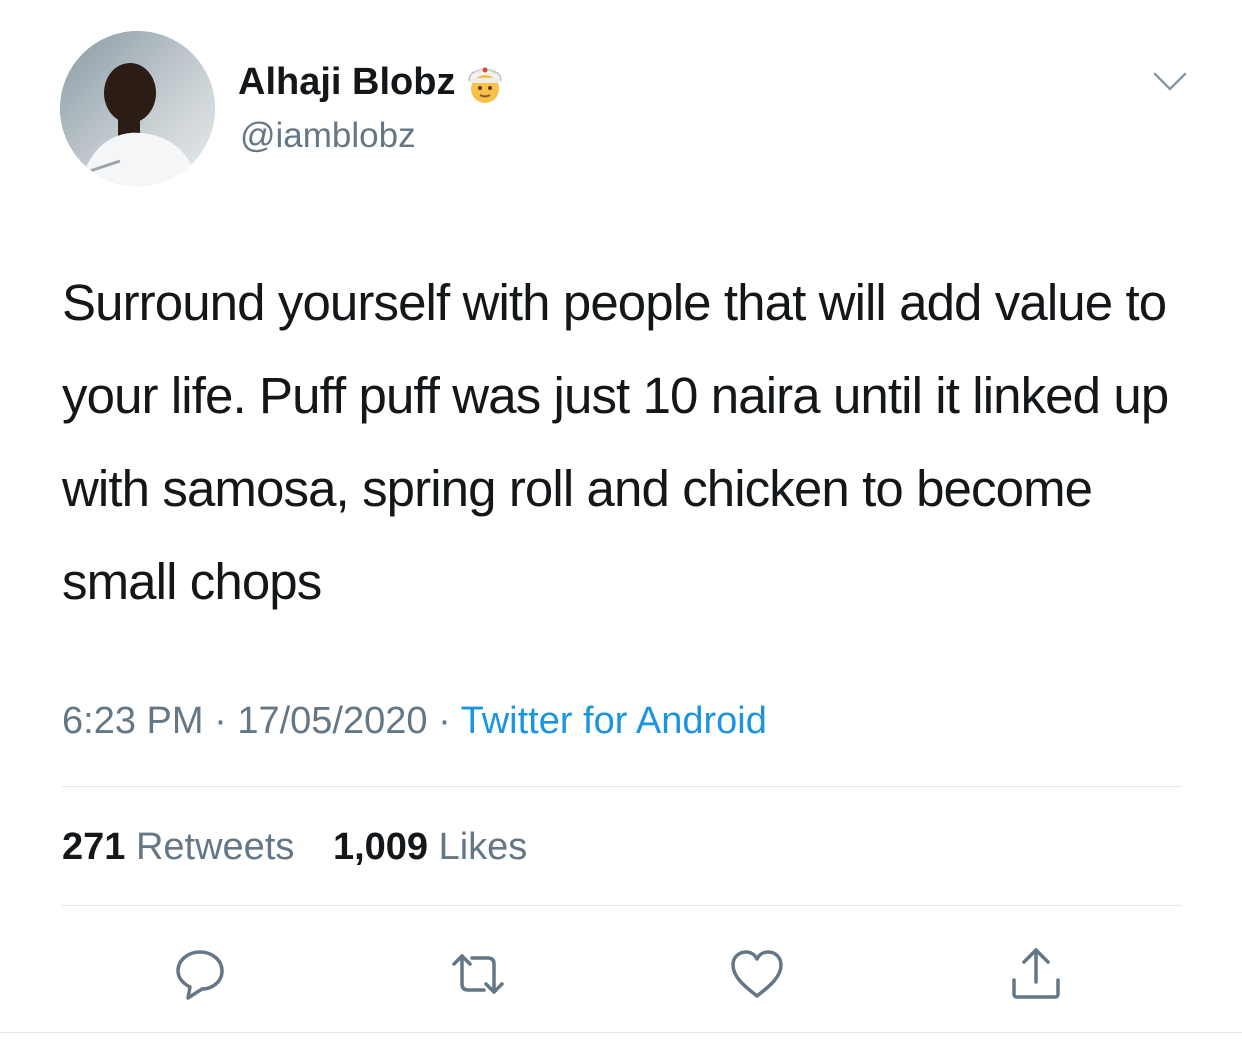  I want to click on retweets-count: 271, so click(94, 847).